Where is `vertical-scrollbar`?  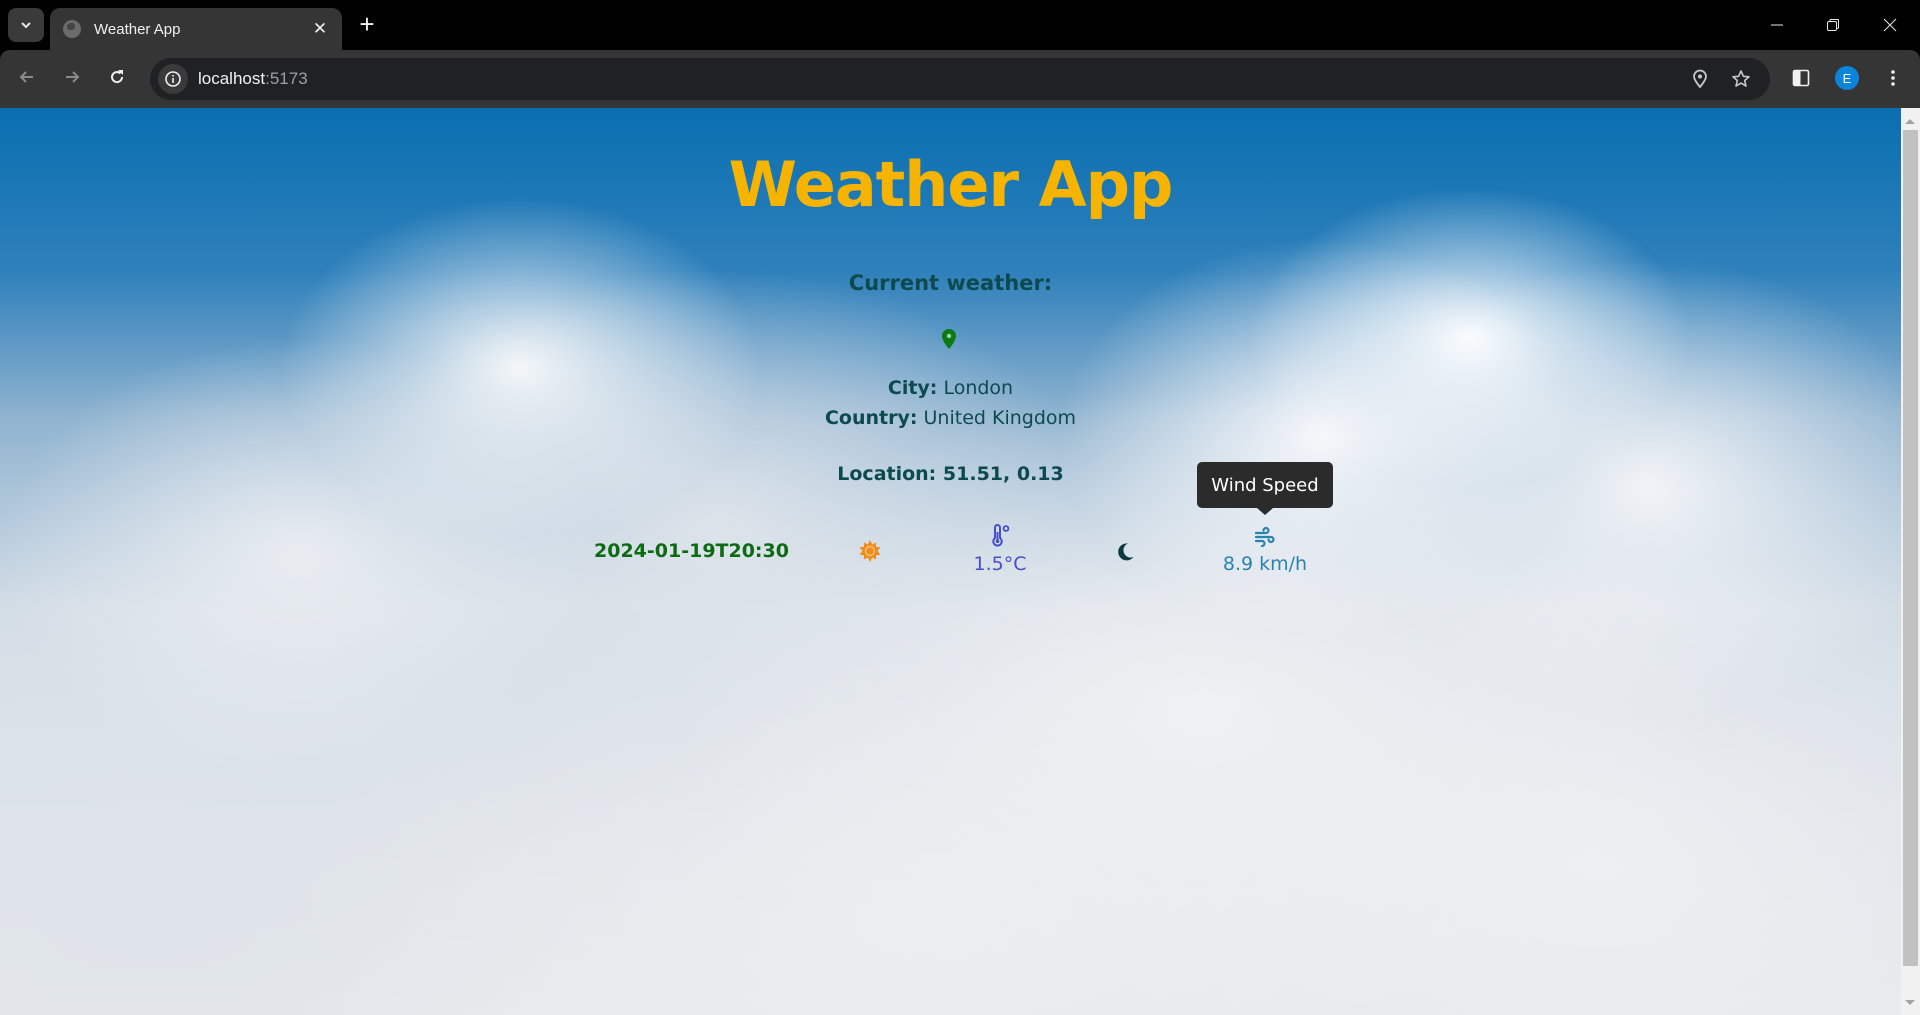
vertical-scrollbar is located at coordinates (1910, 561).